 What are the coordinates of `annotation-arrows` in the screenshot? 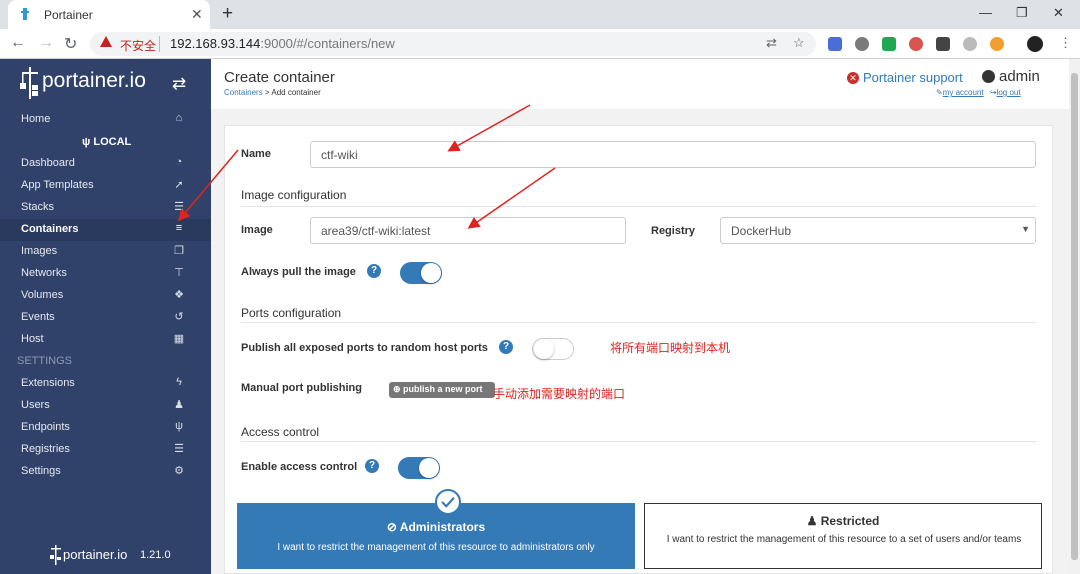 It's located at (367, 166).